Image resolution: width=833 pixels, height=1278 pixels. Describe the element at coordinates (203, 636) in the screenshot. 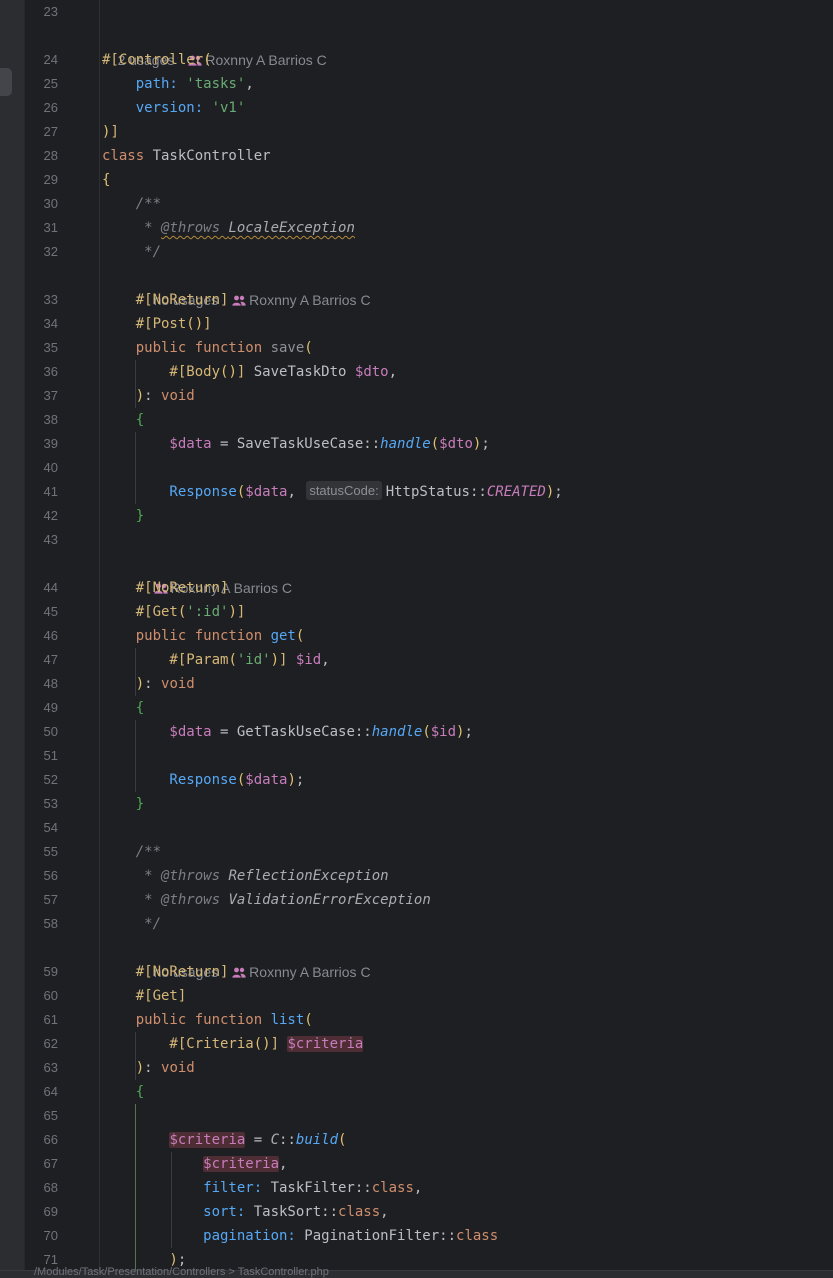

I see `code-text: public function get(` at that location.